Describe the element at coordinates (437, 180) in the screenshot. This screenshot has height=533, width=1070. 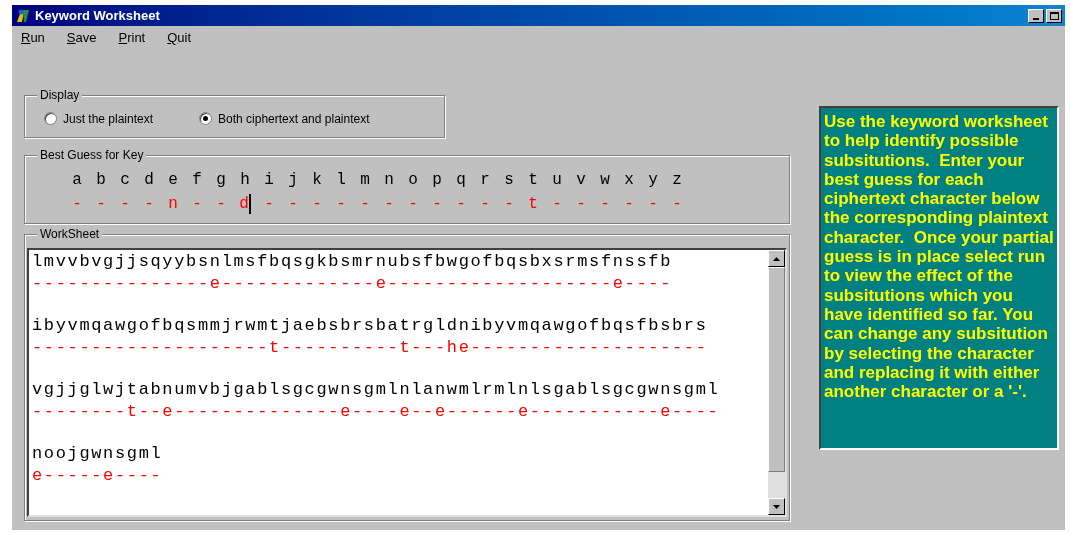
I see `key-letter: p` at that location.